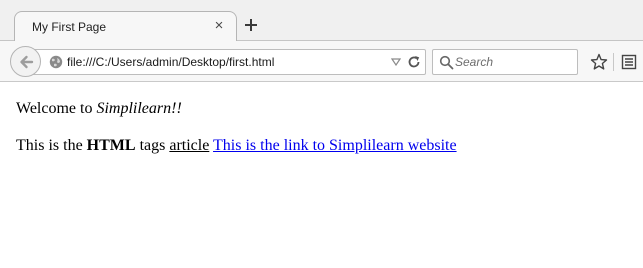 Image resolution: width=643 pixels, height=268 pixels. I want to click on welcome-paragraph: Welcome to Simplilearn!!, so click(99, 109).